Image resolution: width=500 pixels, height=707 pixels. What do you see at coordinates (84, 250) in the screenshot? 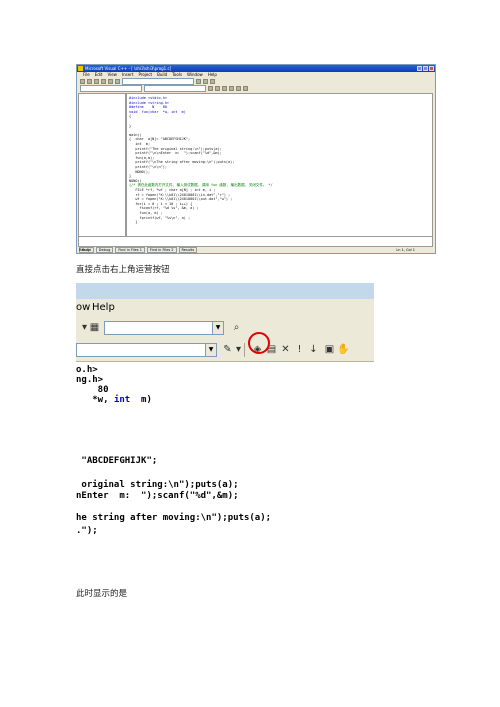
I see `status-ready: Ready` at bounding box center [84, 250].